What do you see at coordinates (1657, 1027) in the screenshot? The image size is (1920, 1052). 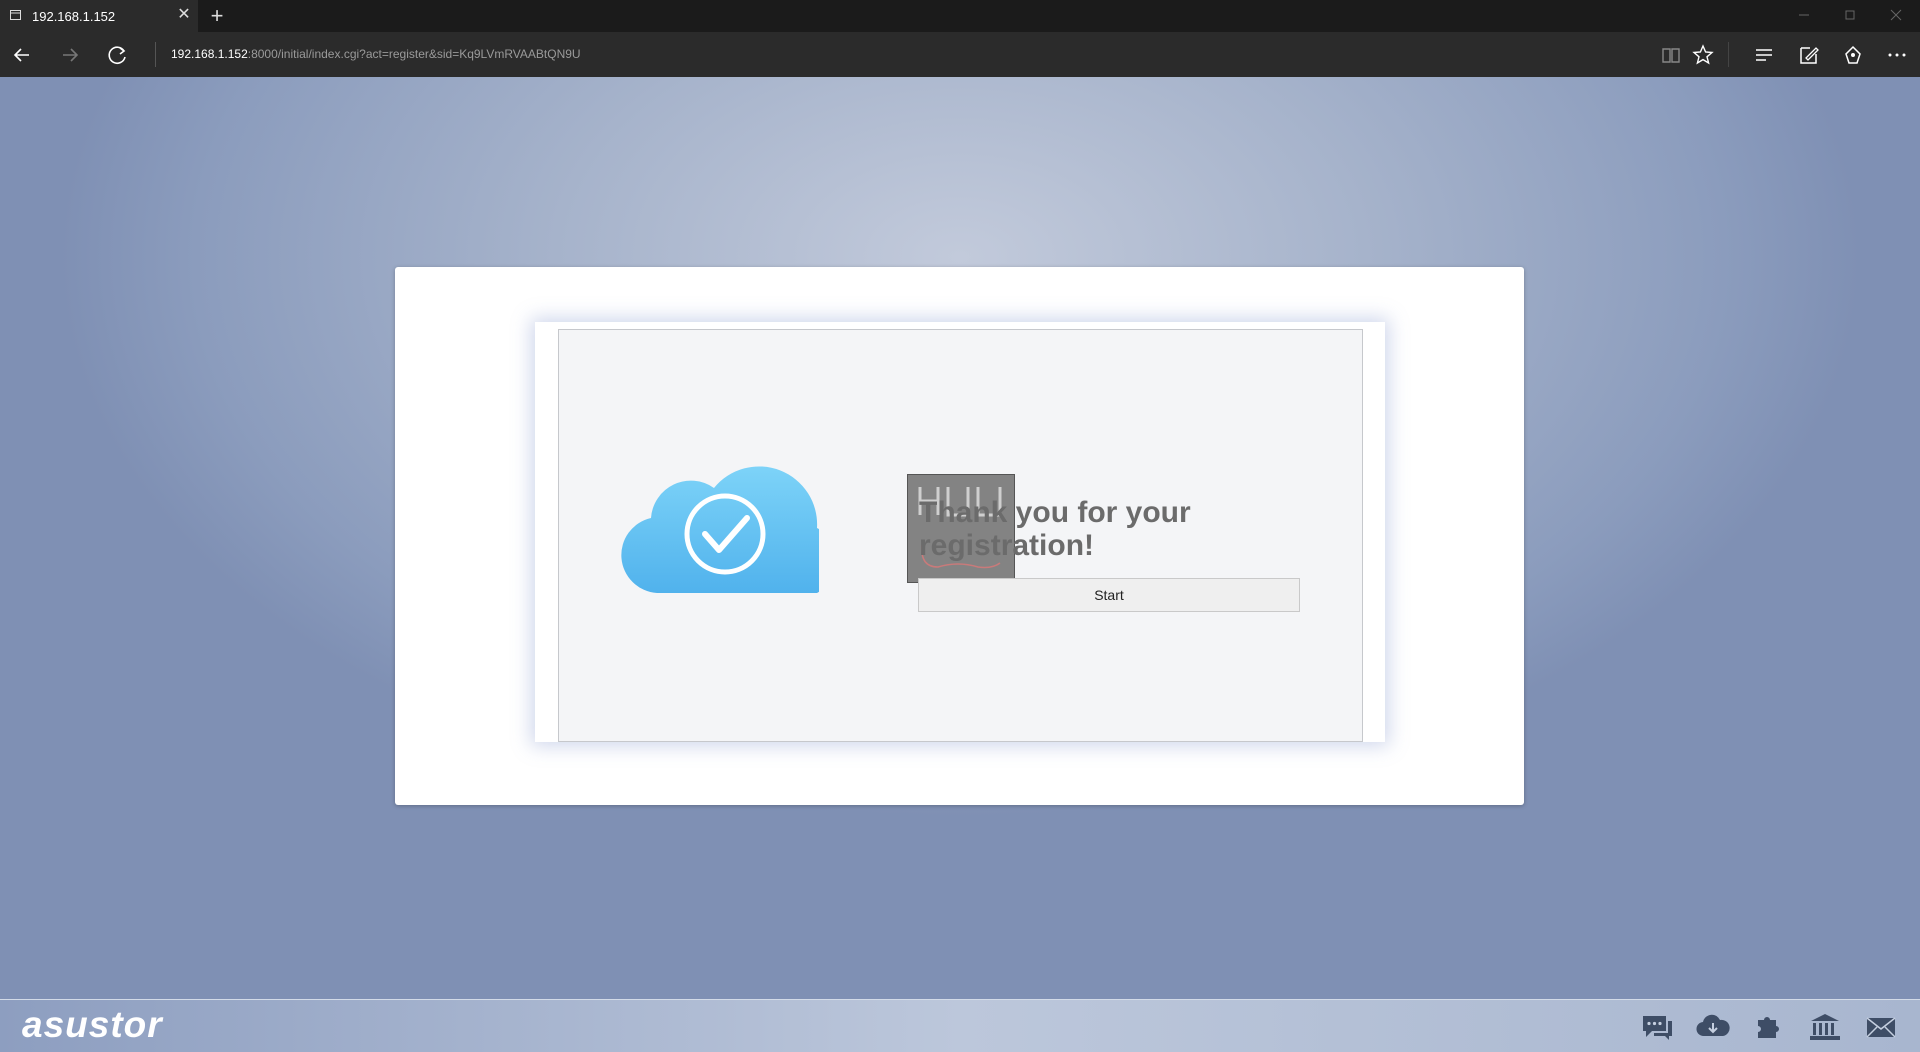 I see `chat-icon` at bounding box center [1657, 1027].